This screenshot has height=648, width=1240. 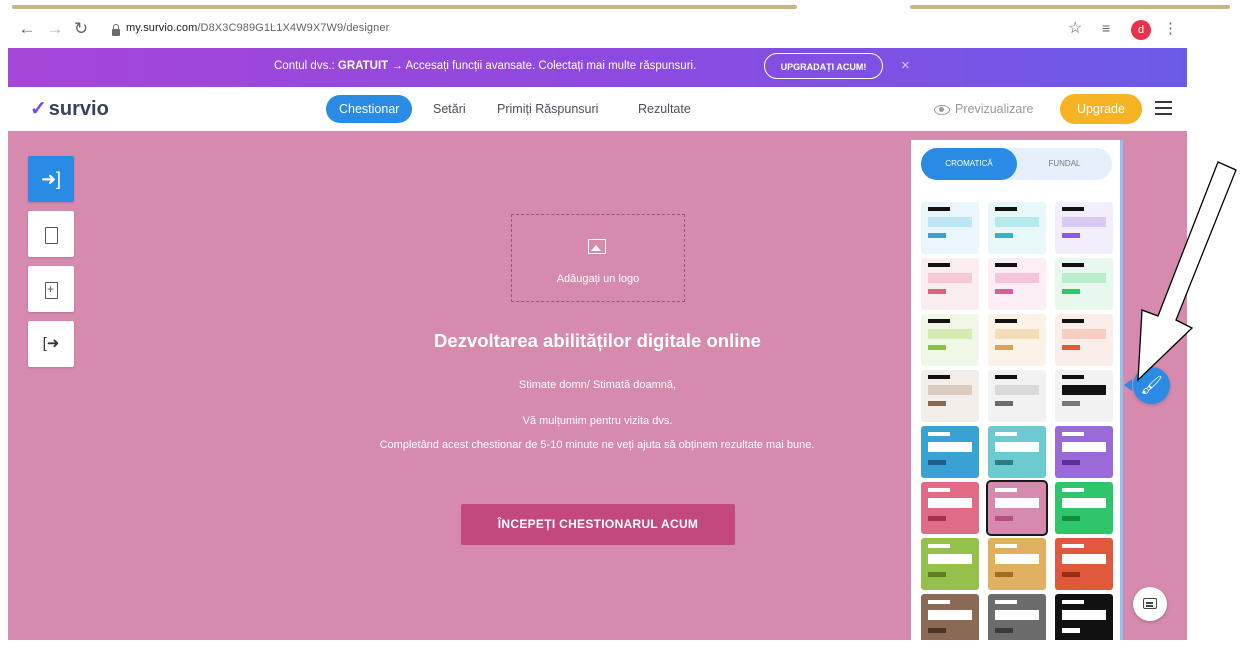 I want to click on chat-icon, so click(x=1150, y=603).